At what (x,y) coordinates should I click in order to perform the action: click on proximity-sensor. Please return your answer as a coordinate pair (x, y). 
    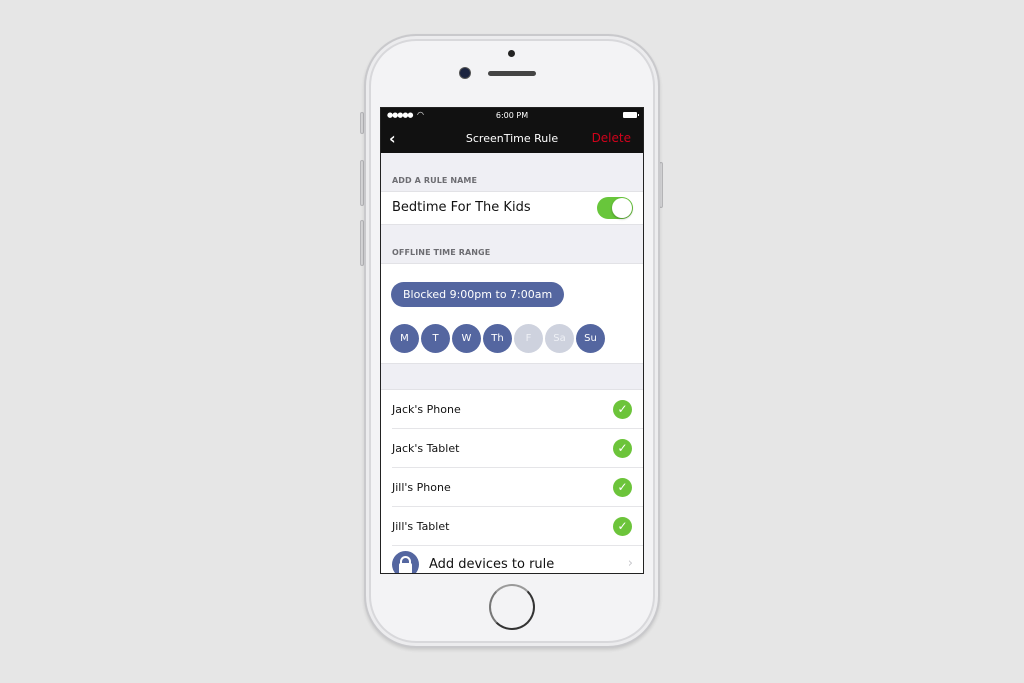
    Looking at the image, I should click on (511, 53).